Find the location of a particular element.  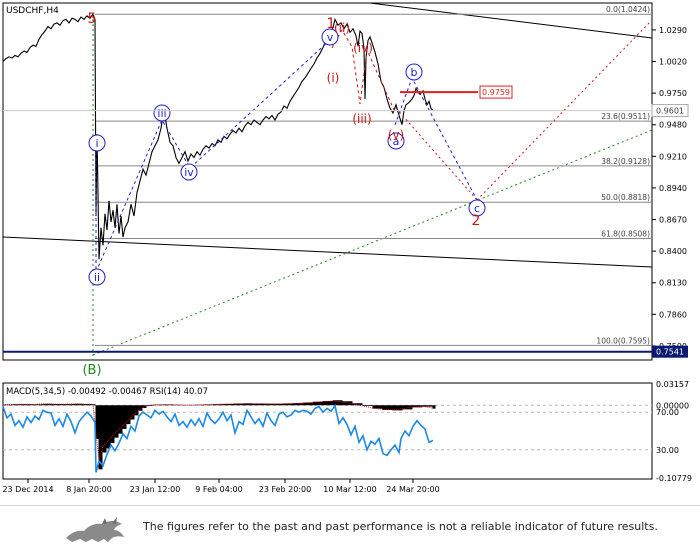

target-level-label: 0.9759 is located at coordinates (496, 92).